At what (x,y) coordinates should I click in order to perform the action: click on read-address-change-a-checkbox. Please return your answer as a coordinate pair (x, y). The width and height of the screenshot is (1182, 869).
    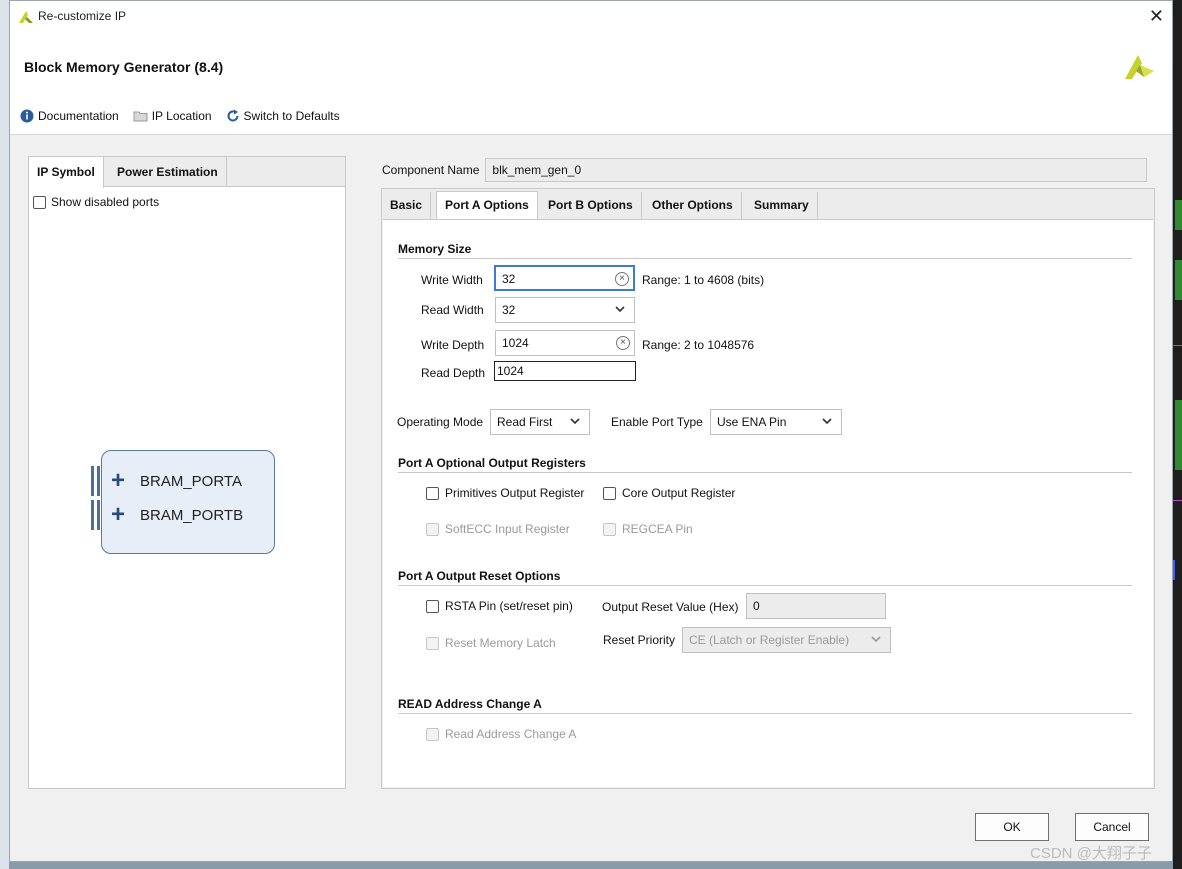
    Looking at the image, I should click on (432, 734).